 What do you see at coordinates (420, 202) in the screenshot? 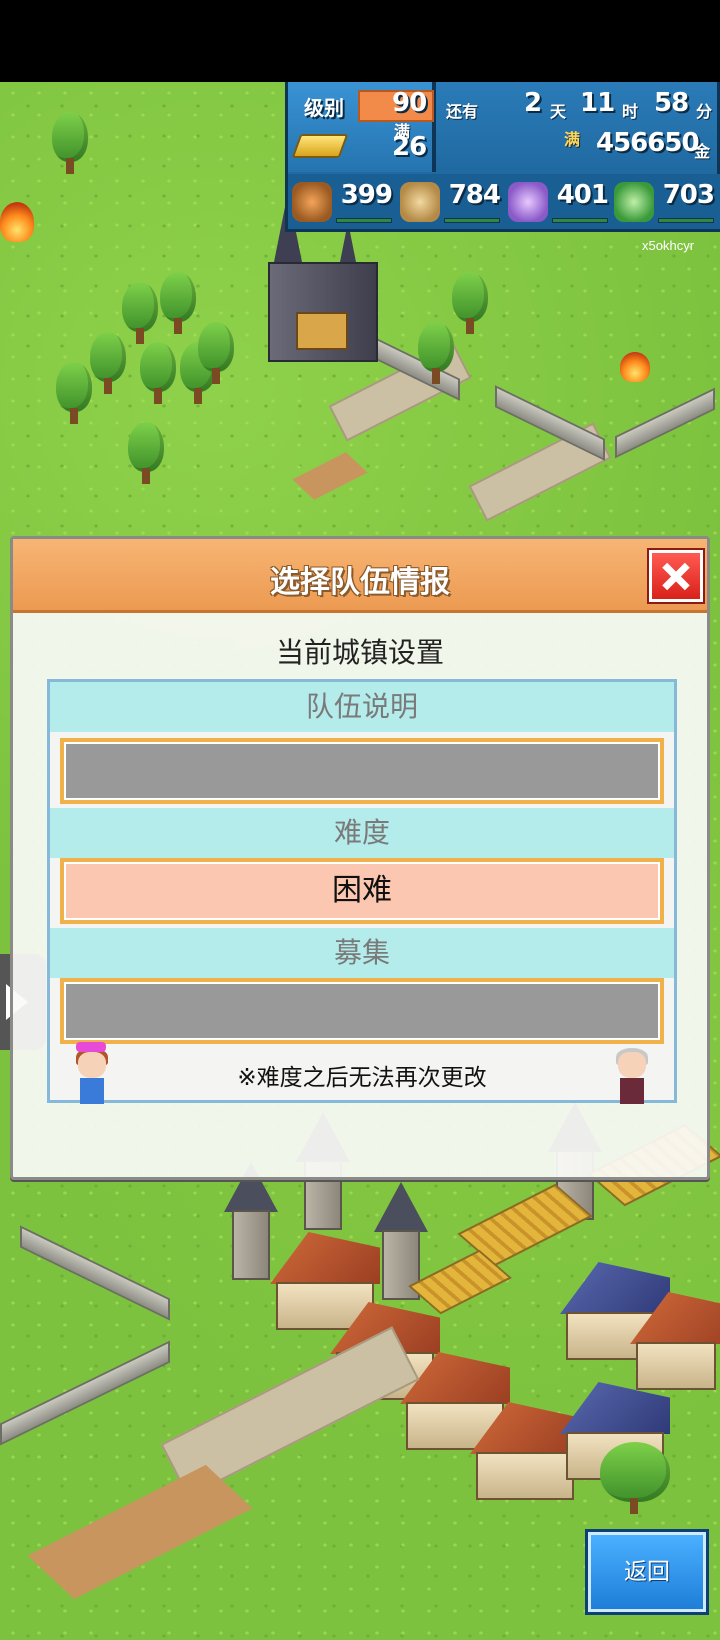
I see `materials-bag-icon` at bounding box center [420, 202].